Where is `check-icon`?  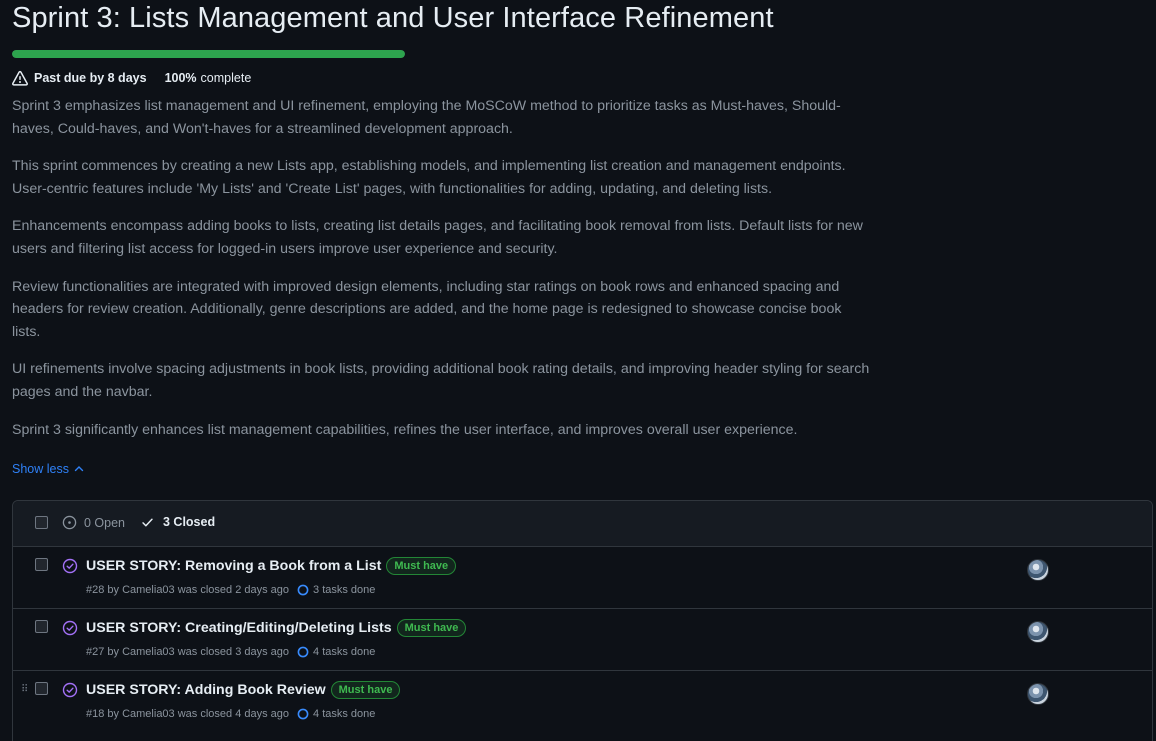 check-icon is located at coordinates (147, 522).